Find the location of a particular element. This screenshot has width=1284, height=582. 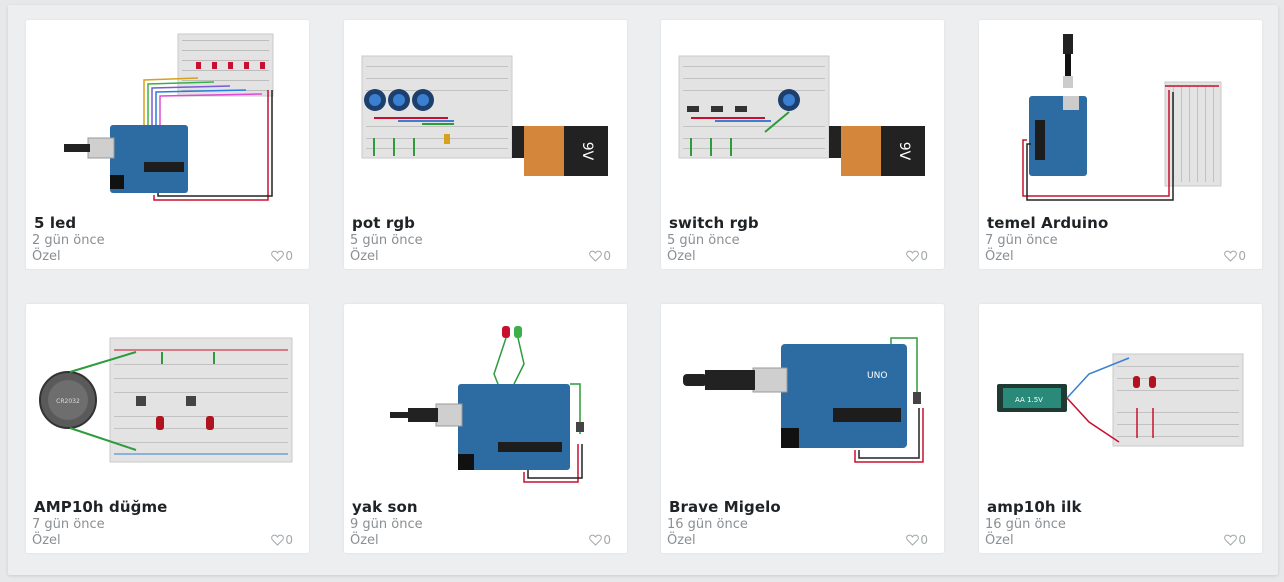

project-card: temel Arduino 7 gün önce Özel 0 is located at coordinates (1120, 144).